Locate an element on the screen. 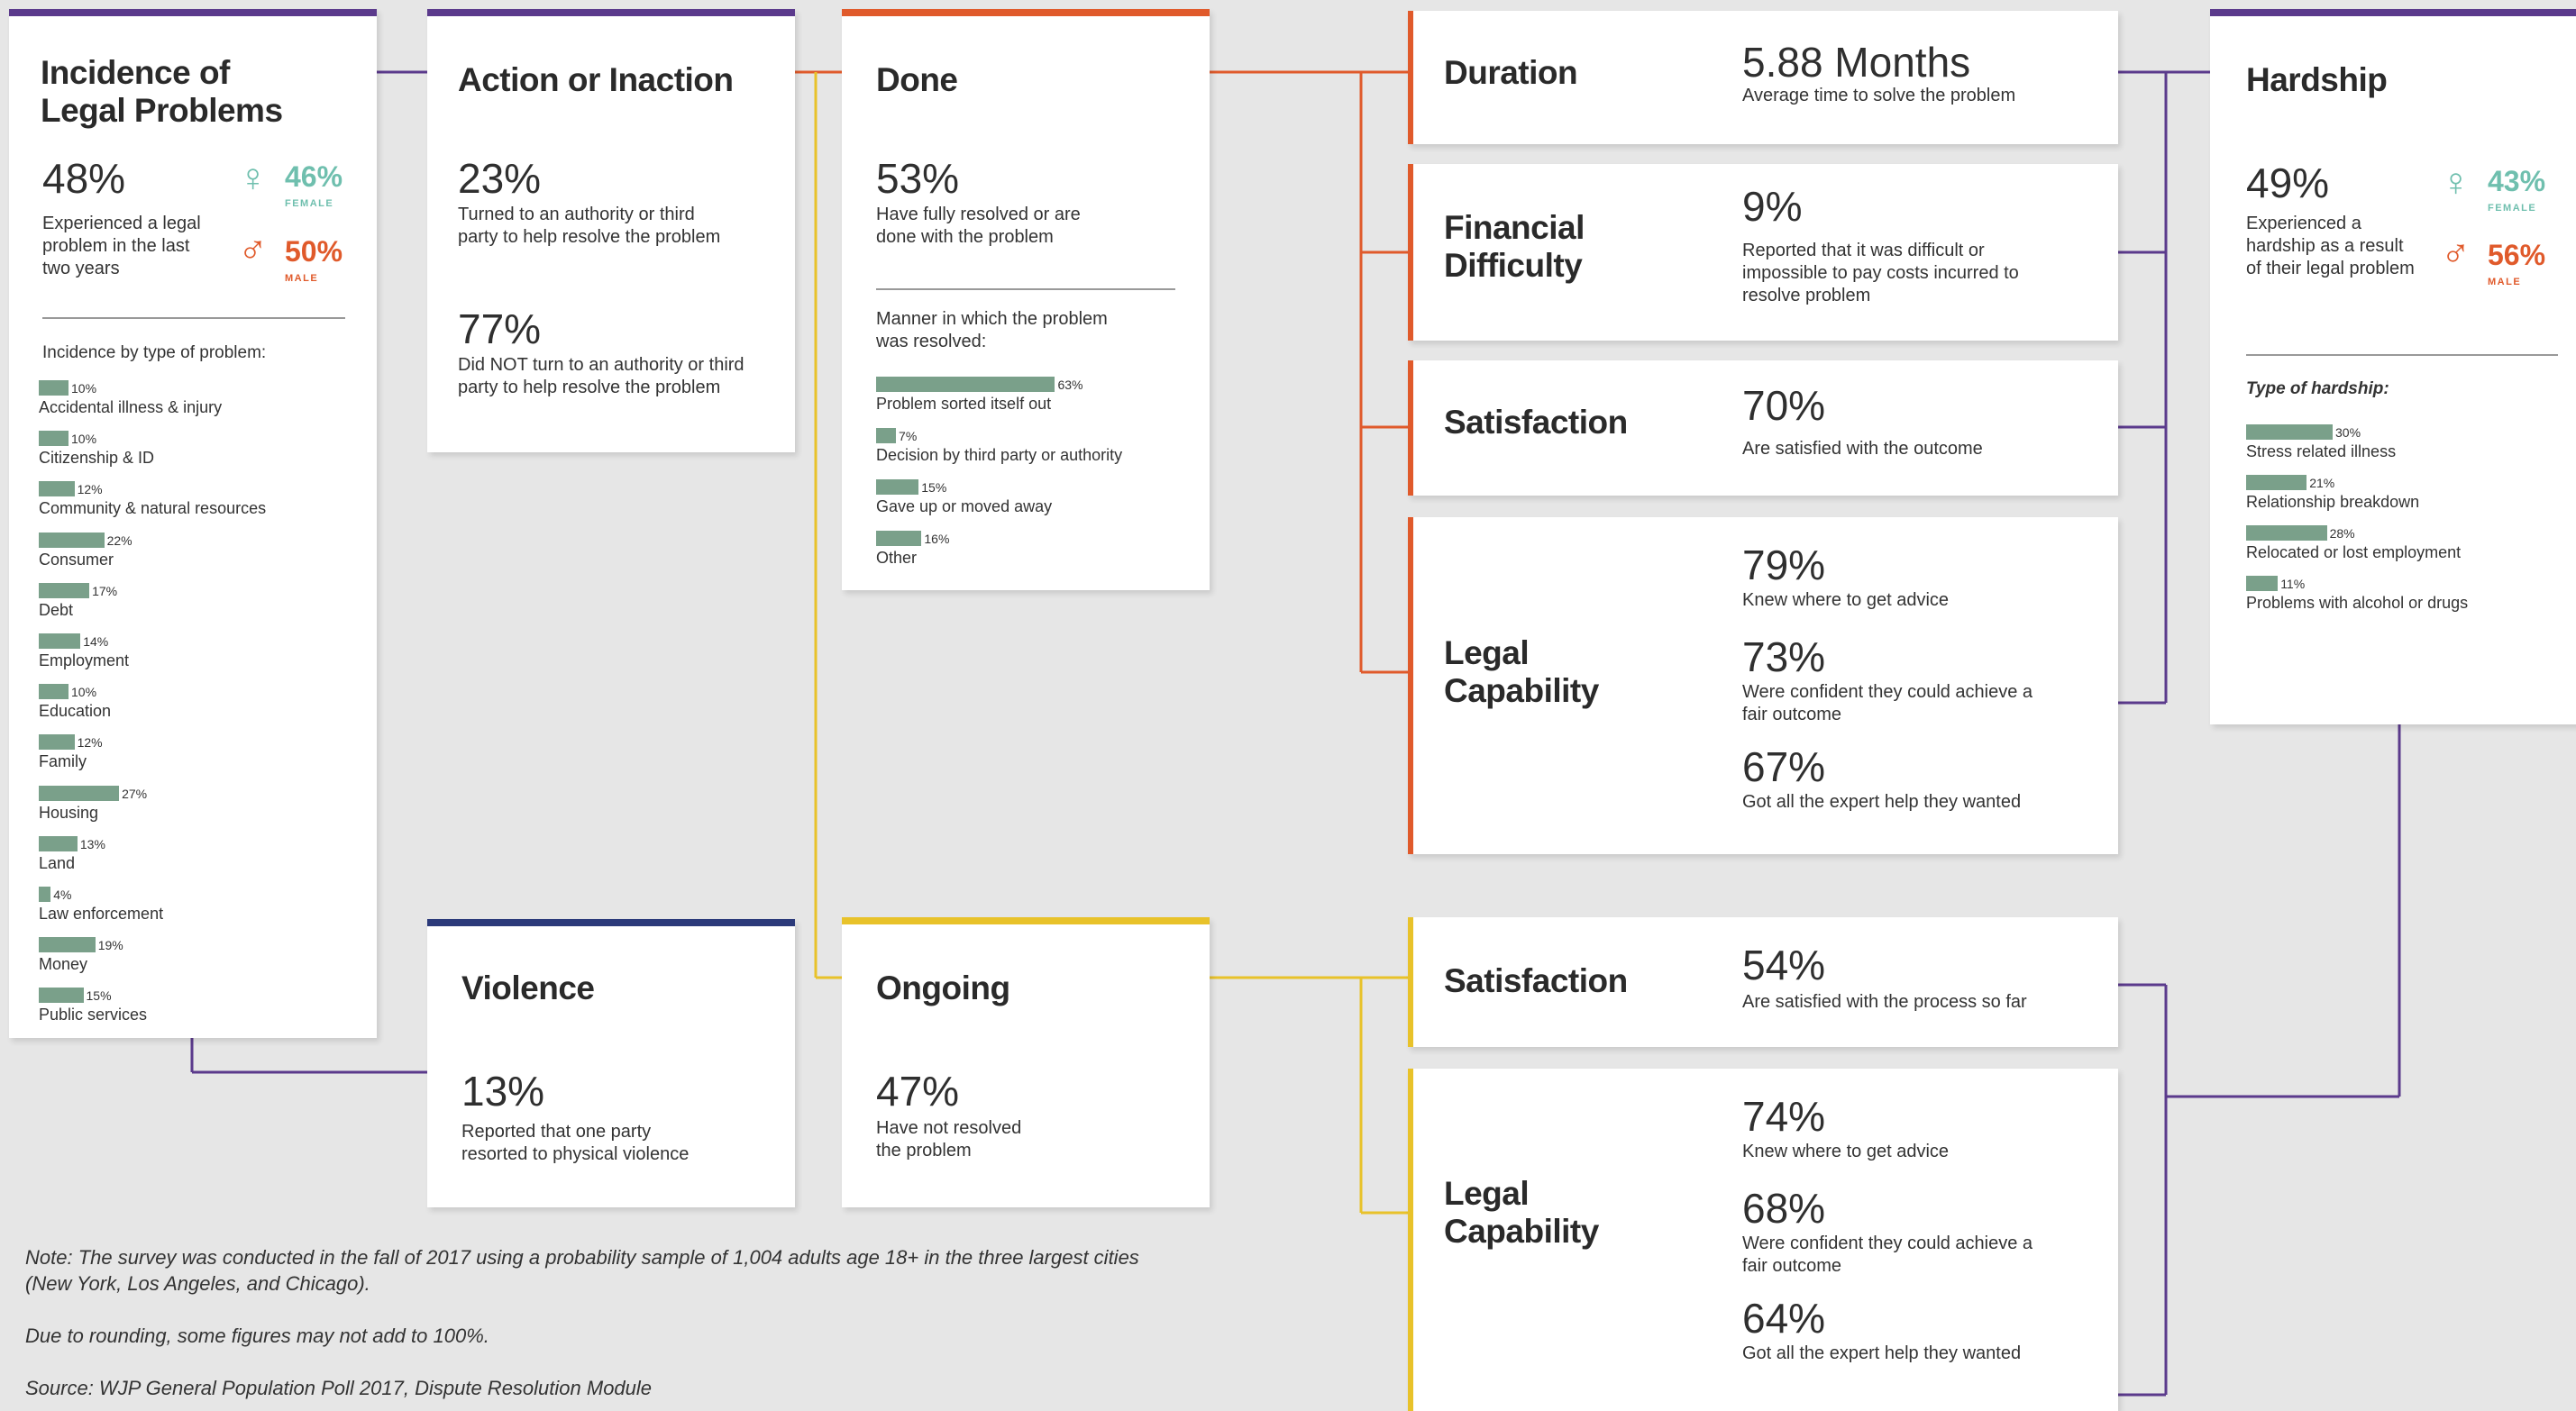  legal-done-pct-1: 79% is located at coordinates (1784, 565).